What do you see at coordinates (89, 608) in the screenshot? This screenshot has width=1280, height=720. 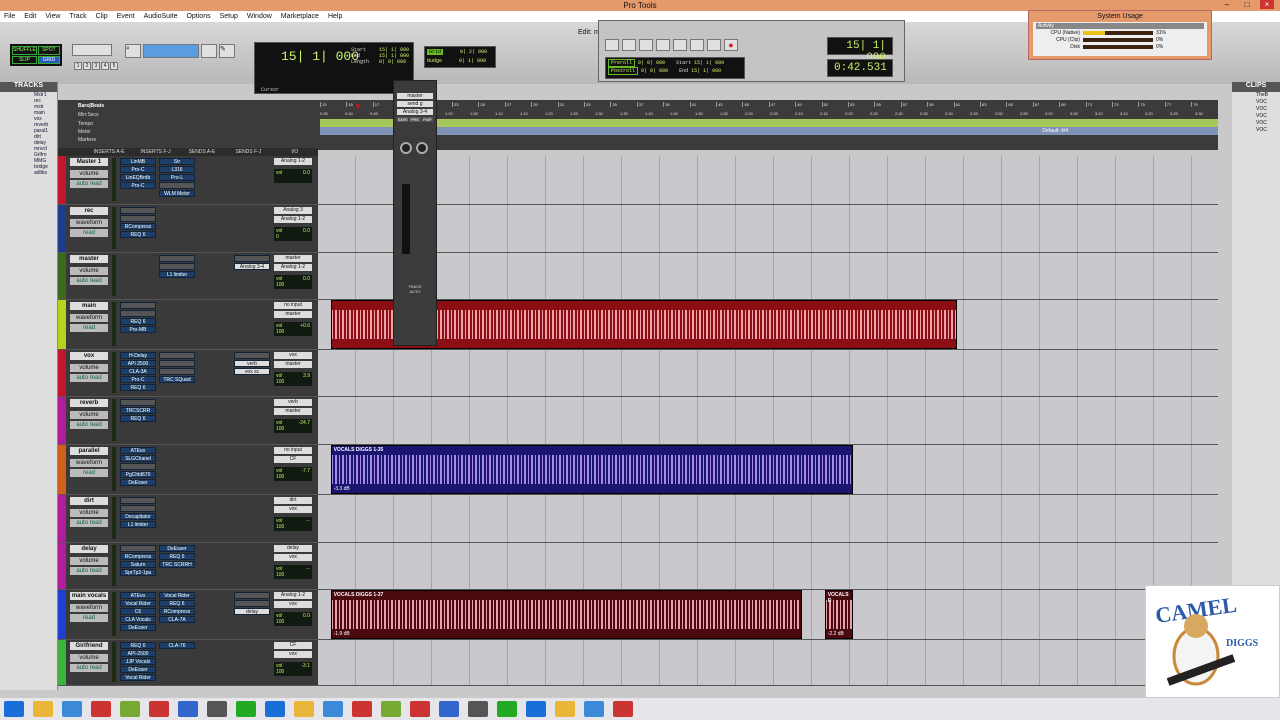 I see `track-view-selector: waveform` at bounding box center [89, 608].